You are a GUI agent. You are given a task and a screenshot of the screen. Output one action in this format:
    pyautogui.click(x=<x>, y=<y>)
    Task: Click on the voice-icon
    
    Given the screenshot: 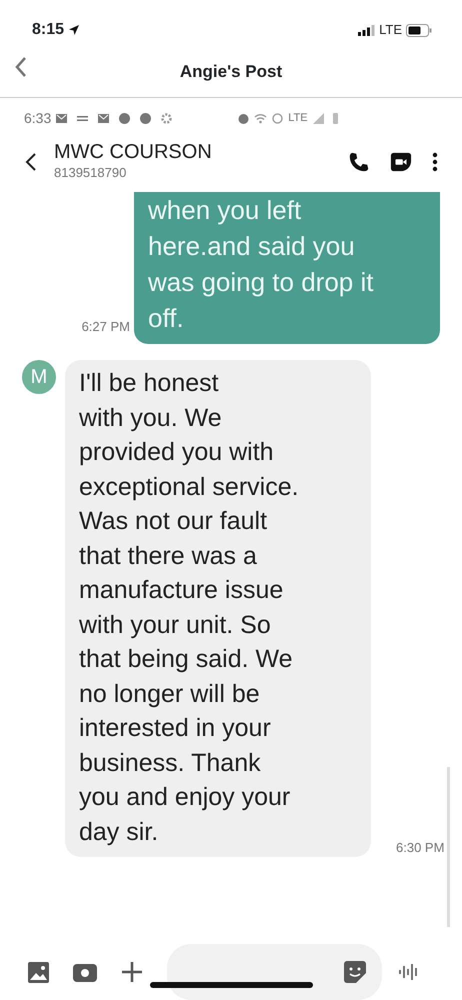 What is the action you would take?
    pyautogui.click(x=409, y=972)
    